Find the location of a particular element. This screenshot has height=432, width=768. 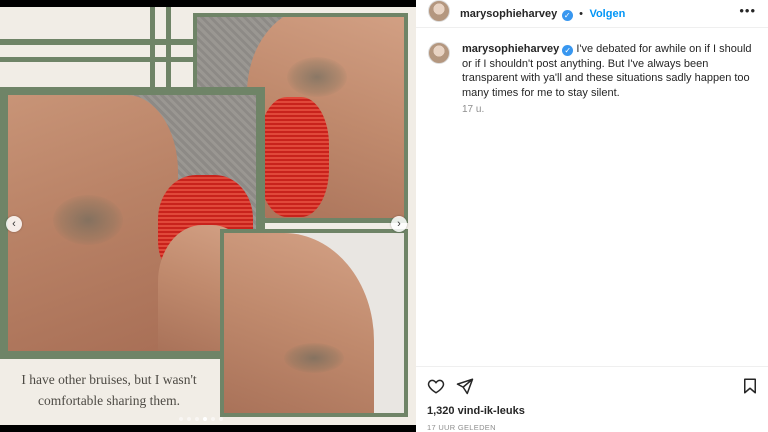

photo-thigh is located at coordinates (314, 323).